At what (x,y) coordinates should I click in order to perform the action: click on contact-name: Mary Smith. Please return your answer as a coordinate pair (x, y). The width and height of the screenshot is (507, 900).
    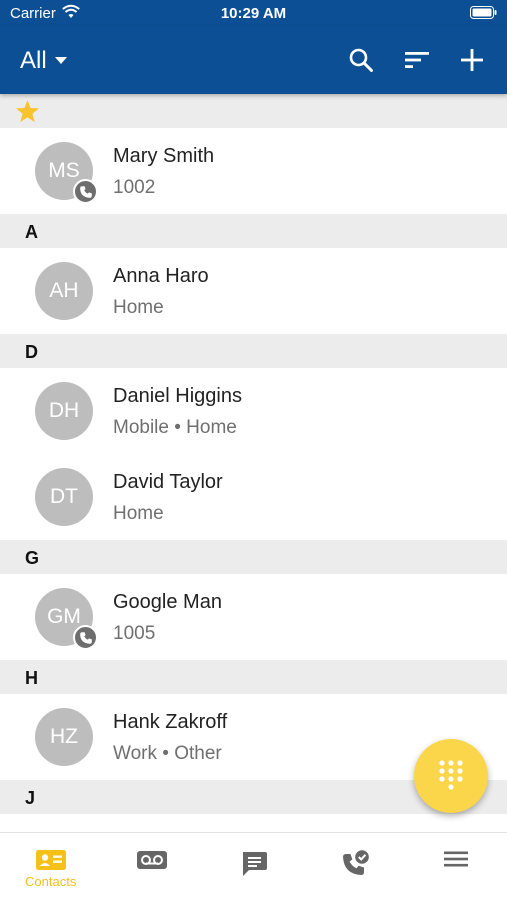
    Looking at the image, I should click on (164, 156).